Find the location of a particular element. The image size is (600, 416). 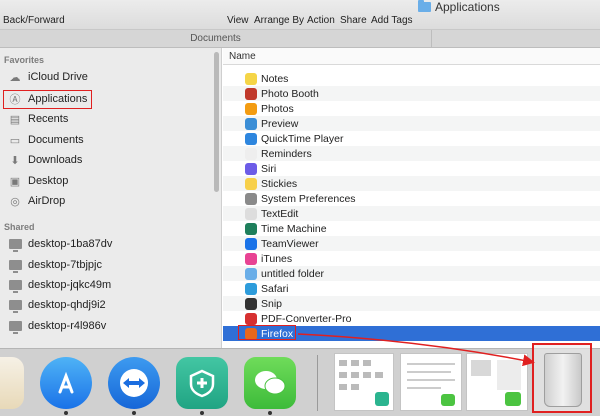

sidebar-item-shared: desktop-1ba87dv is located at coordinates (60, 244).